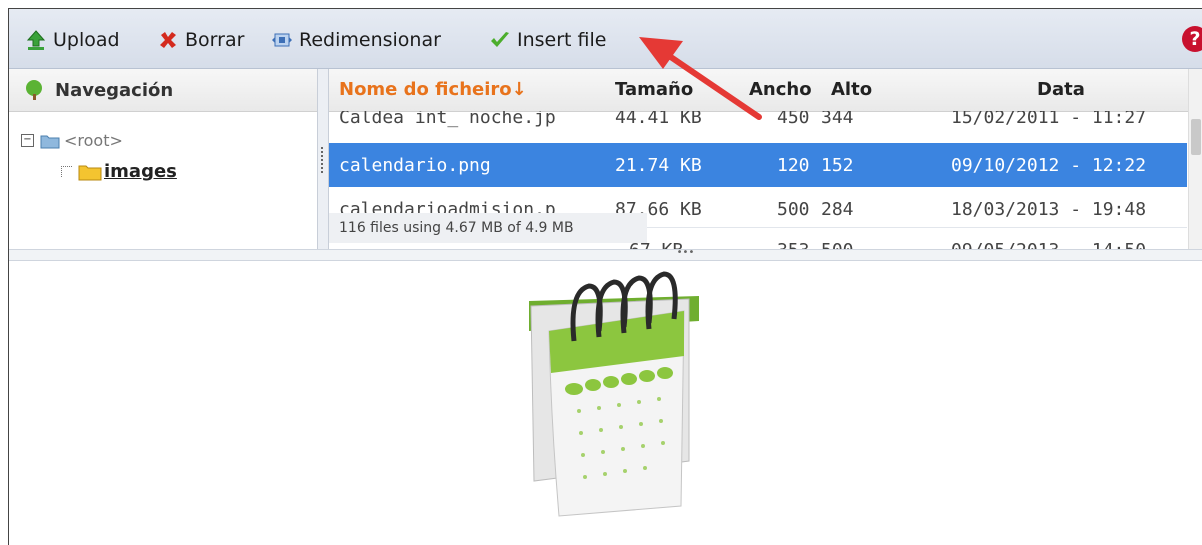 The width and height of the screenshot is (1202, 545). I want to click on tree-node-root: − <root>, so click(72, 140).